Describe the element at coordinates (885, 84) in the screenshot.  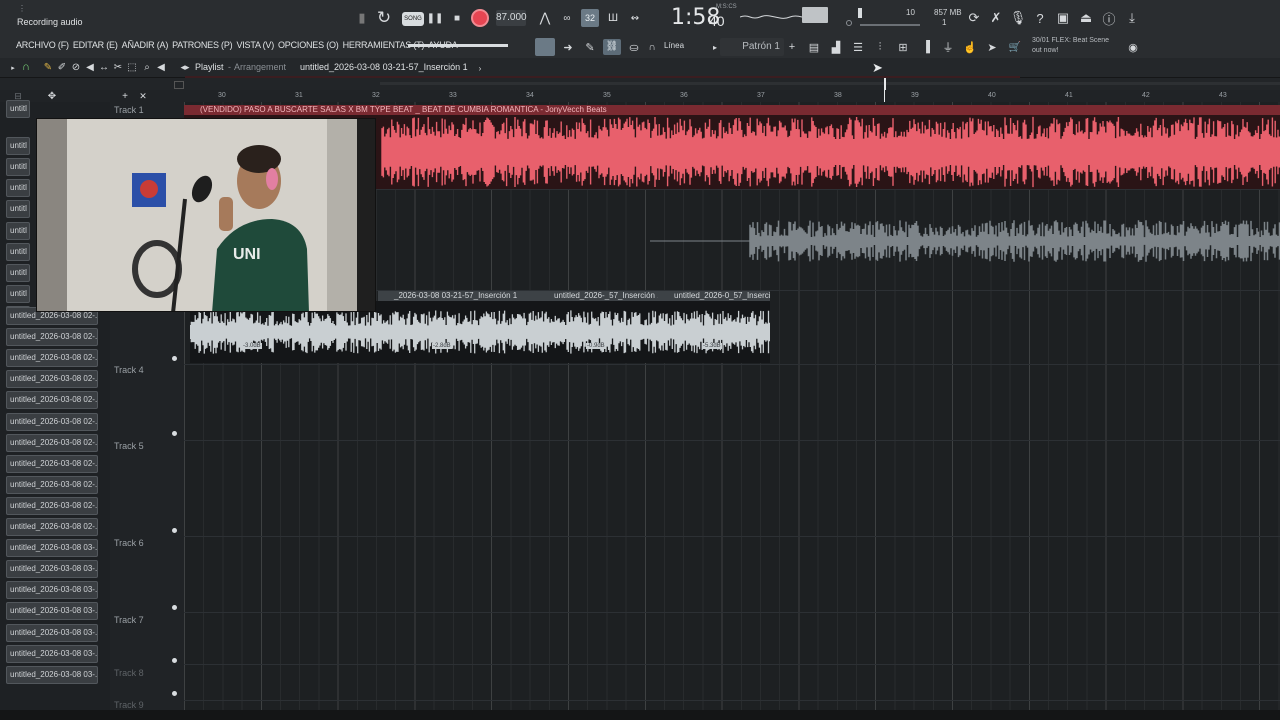
I see `playhead-top` at that location.